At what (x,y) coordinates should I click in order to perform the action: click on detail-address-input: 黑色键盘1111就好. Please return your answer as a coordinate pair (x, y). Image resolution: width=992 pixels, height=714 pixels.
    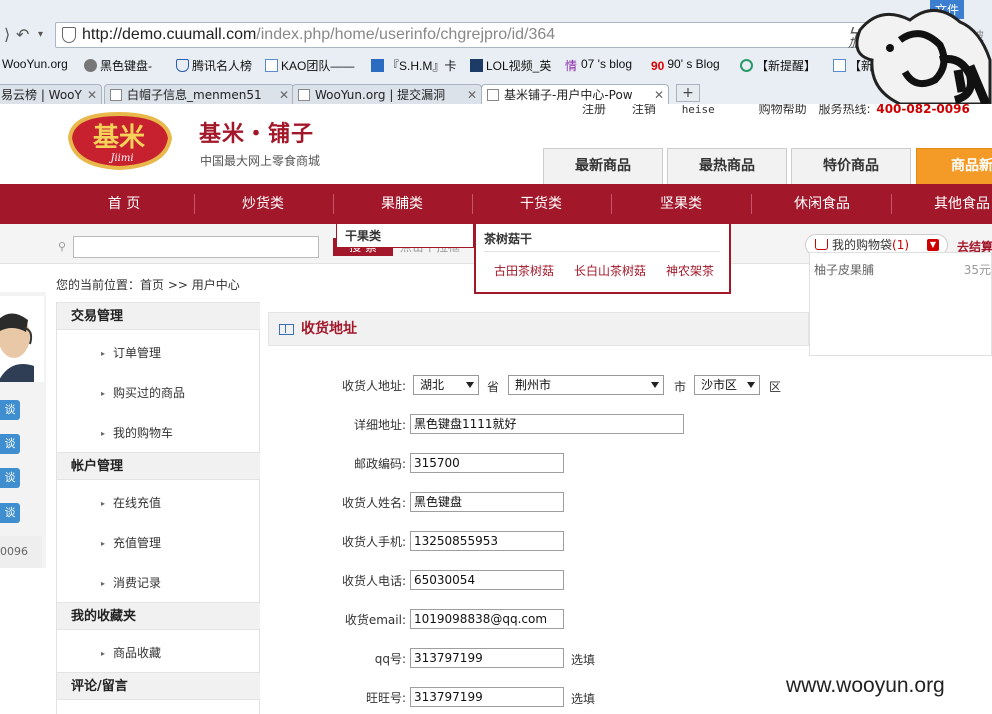
    Looking at the image, I should click on (547, 424).